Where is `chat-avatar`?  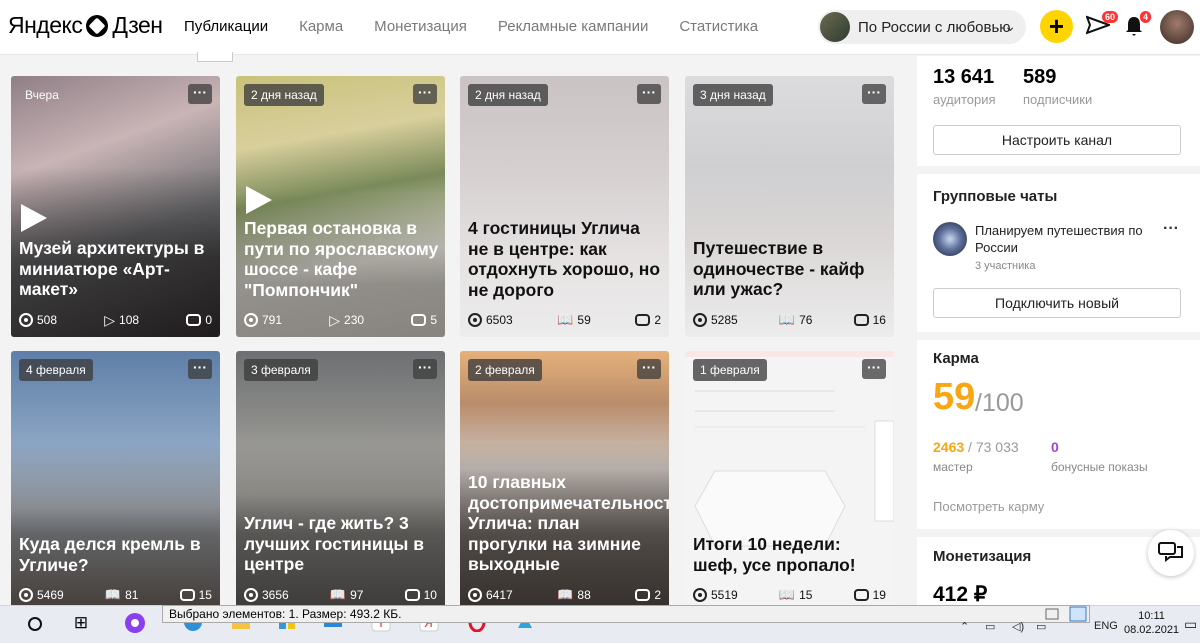
chat-avatar is located at coordinates (950, 239).